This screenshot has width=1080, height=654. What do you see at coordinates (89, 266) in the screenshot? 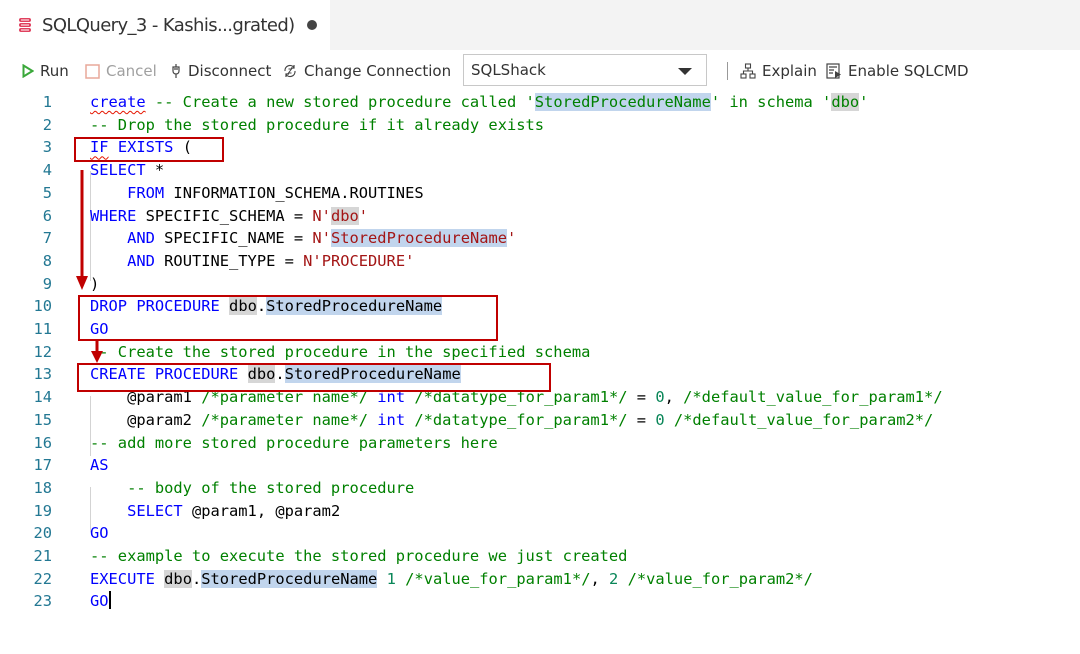
I see `annotation-arrows` at bounding box center [89, 266].